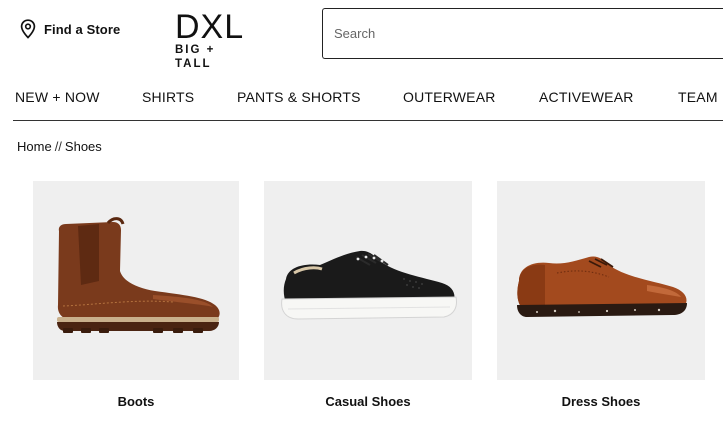 This screenshot has width=723, height=422. I want to click on dress-shoe-image, so click(602, 286).